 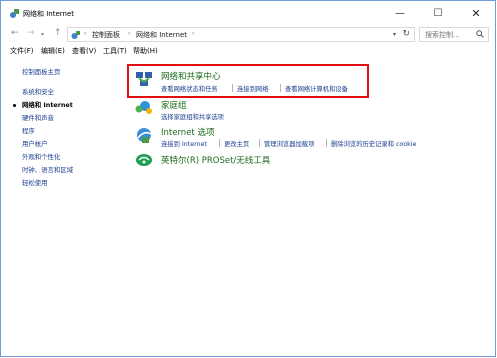 I want to click on intel-proset-icon, so click(x=144, y=160).